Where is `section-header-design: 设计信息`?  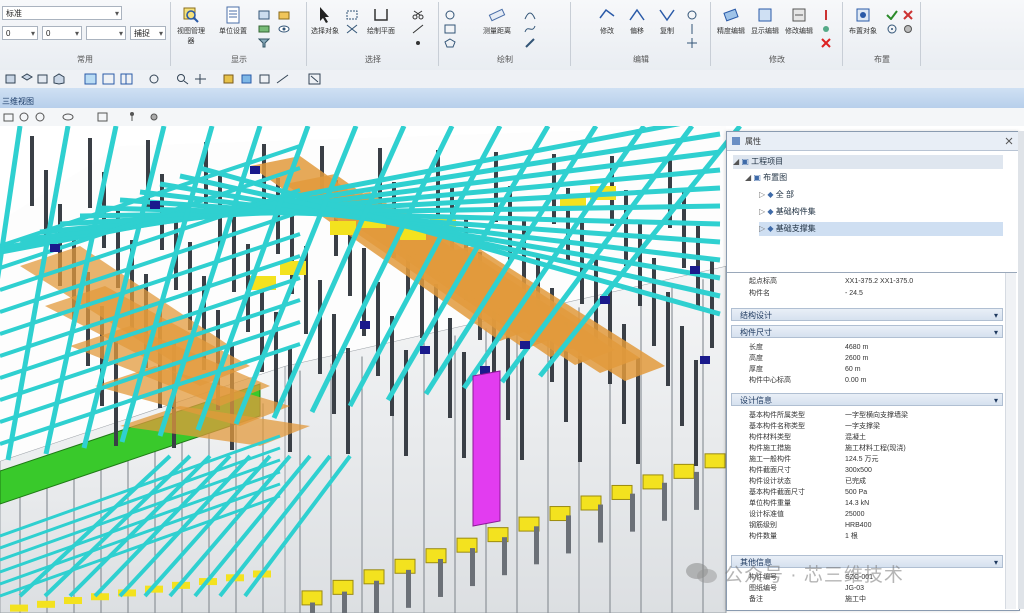 section-header-design: 设计信息 is located at coordinates (867, 400).